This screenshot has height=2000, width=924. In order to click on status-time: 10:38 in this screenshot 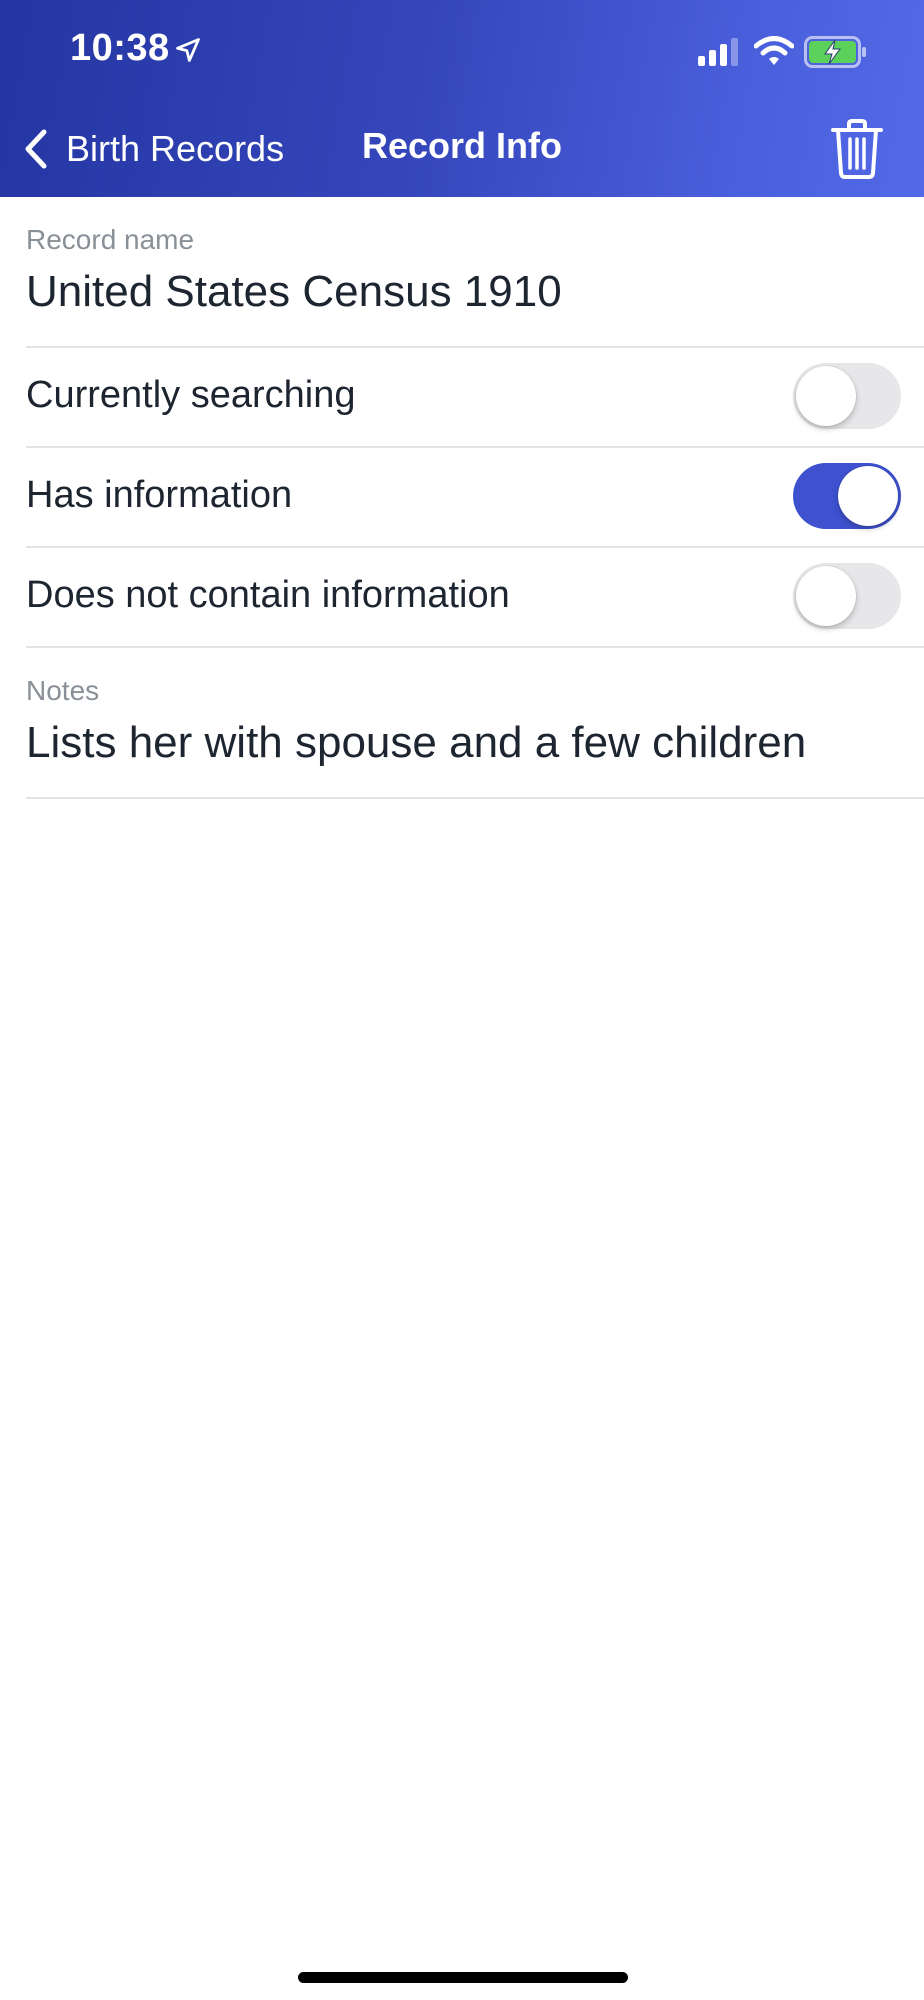, I will do `click(120, 48)`.